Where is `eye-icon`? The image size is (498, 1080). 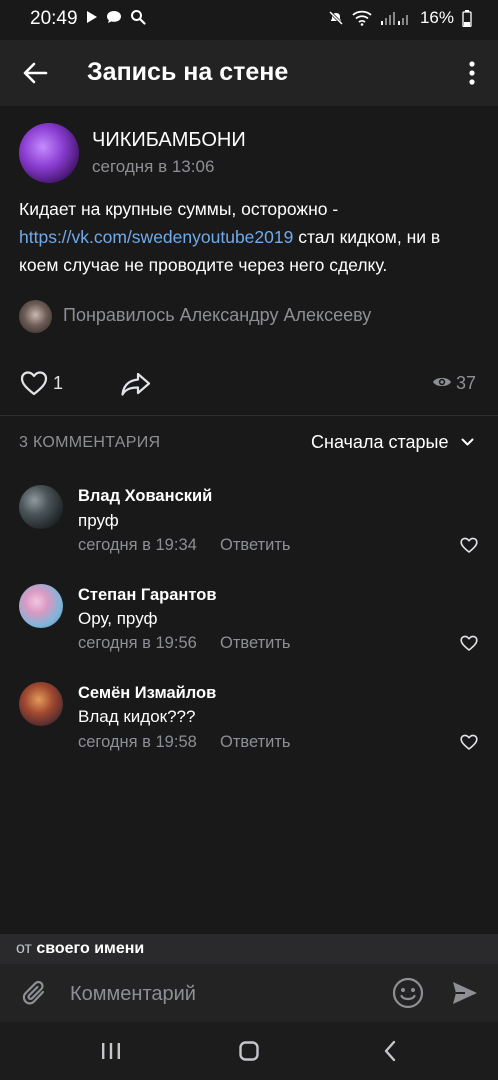 eye-icon is located at coordinates (442, 382).